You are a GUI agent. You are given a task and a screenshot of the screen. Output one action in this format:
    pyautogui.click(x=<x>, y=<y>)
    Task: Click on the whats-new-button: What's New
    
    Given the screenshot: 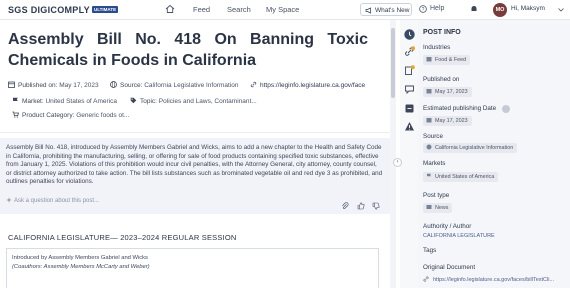 What is the action you would take?
    pyautogui.click(x=386, y=9)
    